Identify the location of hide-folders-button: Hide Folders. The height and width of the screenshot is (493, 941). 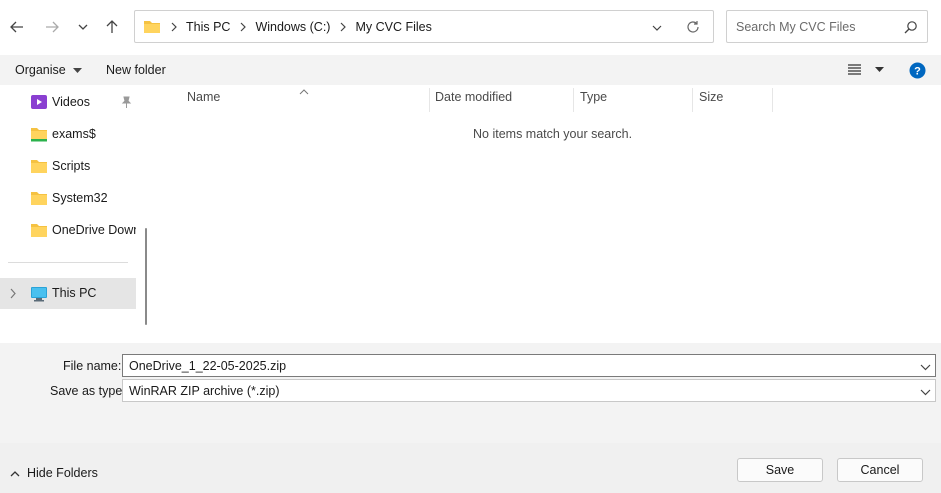
(54, 473).